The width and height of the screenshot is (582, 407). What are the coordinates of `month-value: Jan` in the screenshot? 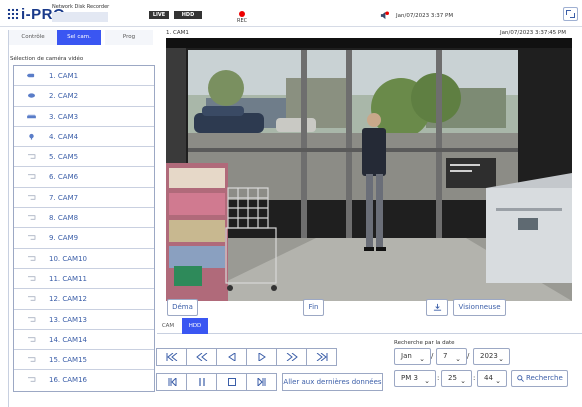 It's located at (406, 356).